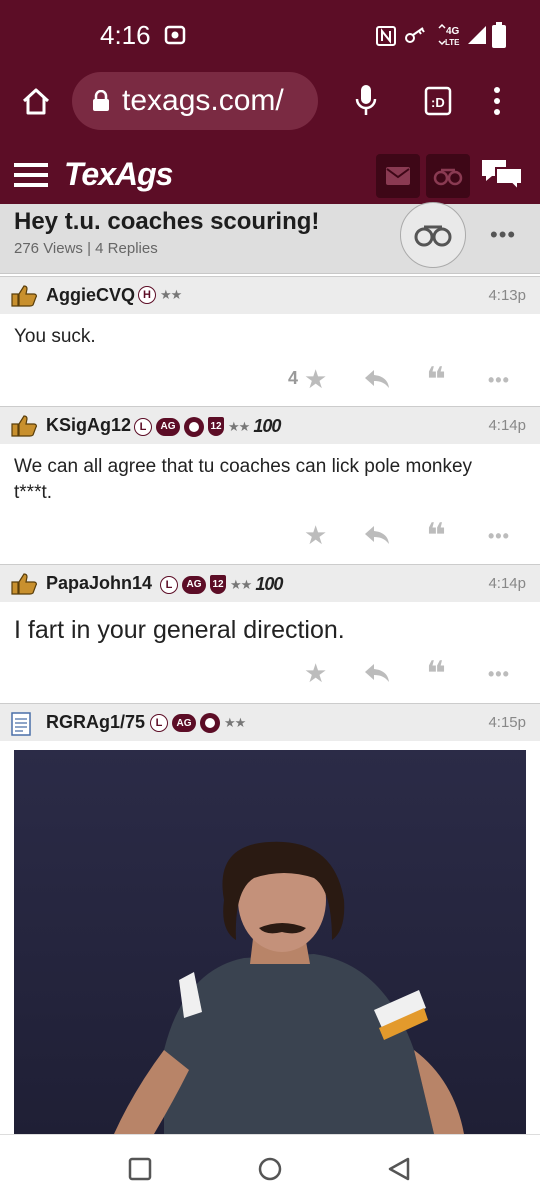 The width and height of the screenshot is (540, 1200). Describe the element at coordinates (270, 175) in the screenshot. I see `site-navbar: TexAgs` at that location.